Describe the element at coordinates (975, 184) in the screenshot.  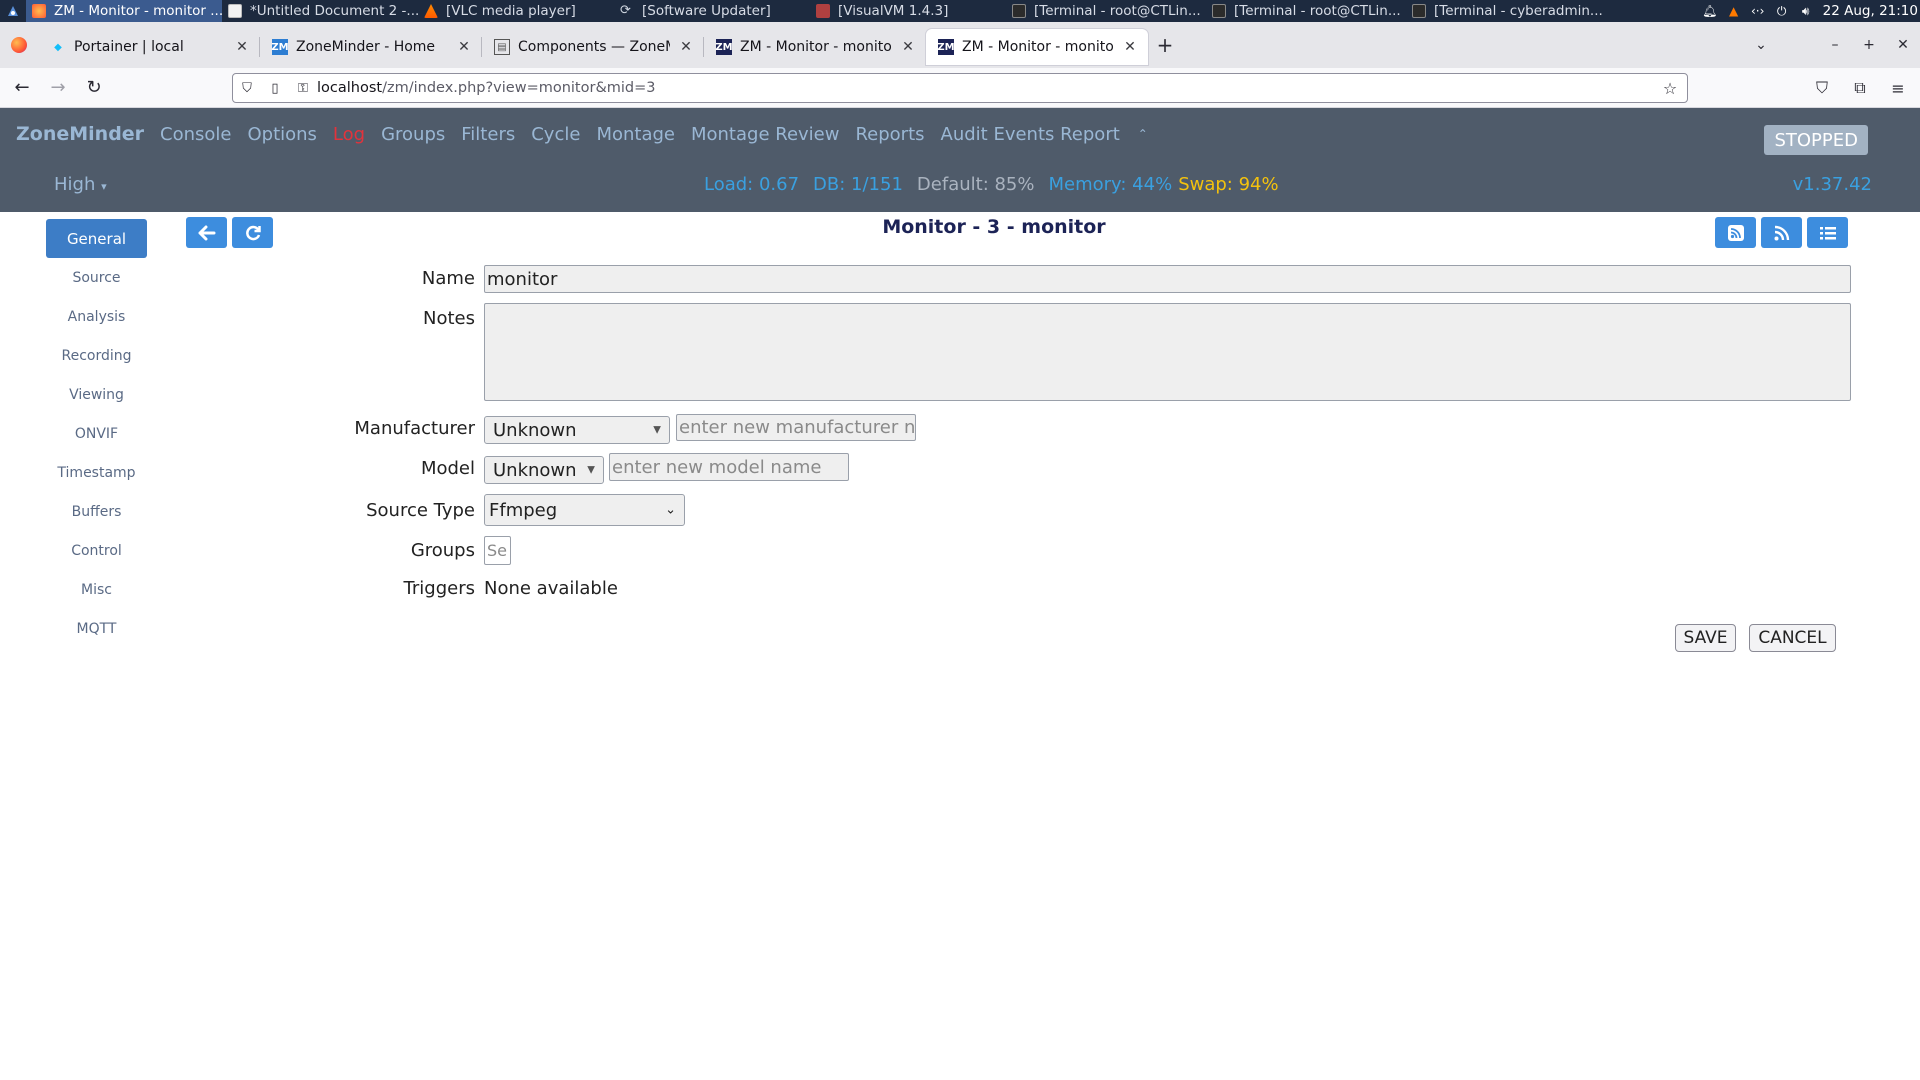
I see `default-stat: Default: 85%` at that location.